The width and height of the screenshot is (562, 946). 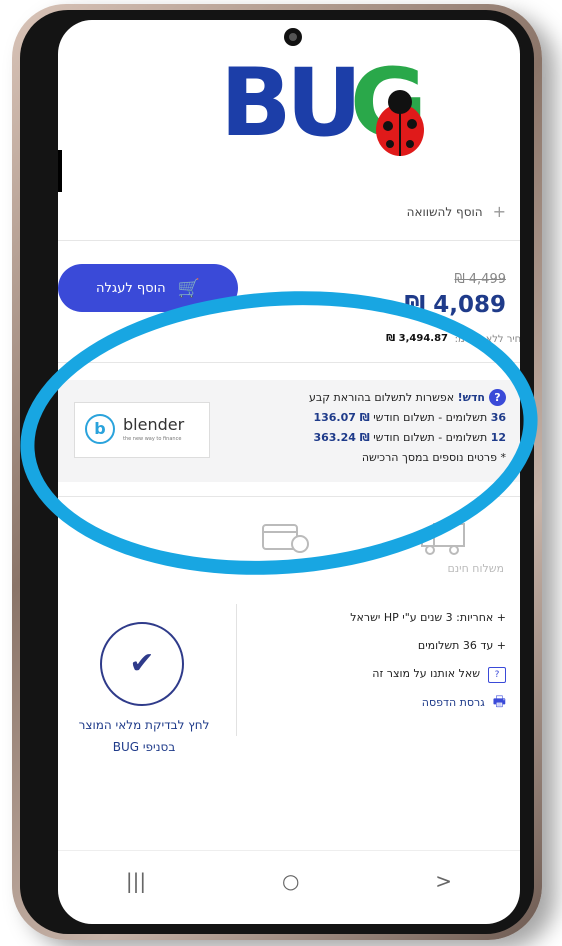 I want to click on installments-item: + עד 36 תשלומים, so click(x=461, y=645).